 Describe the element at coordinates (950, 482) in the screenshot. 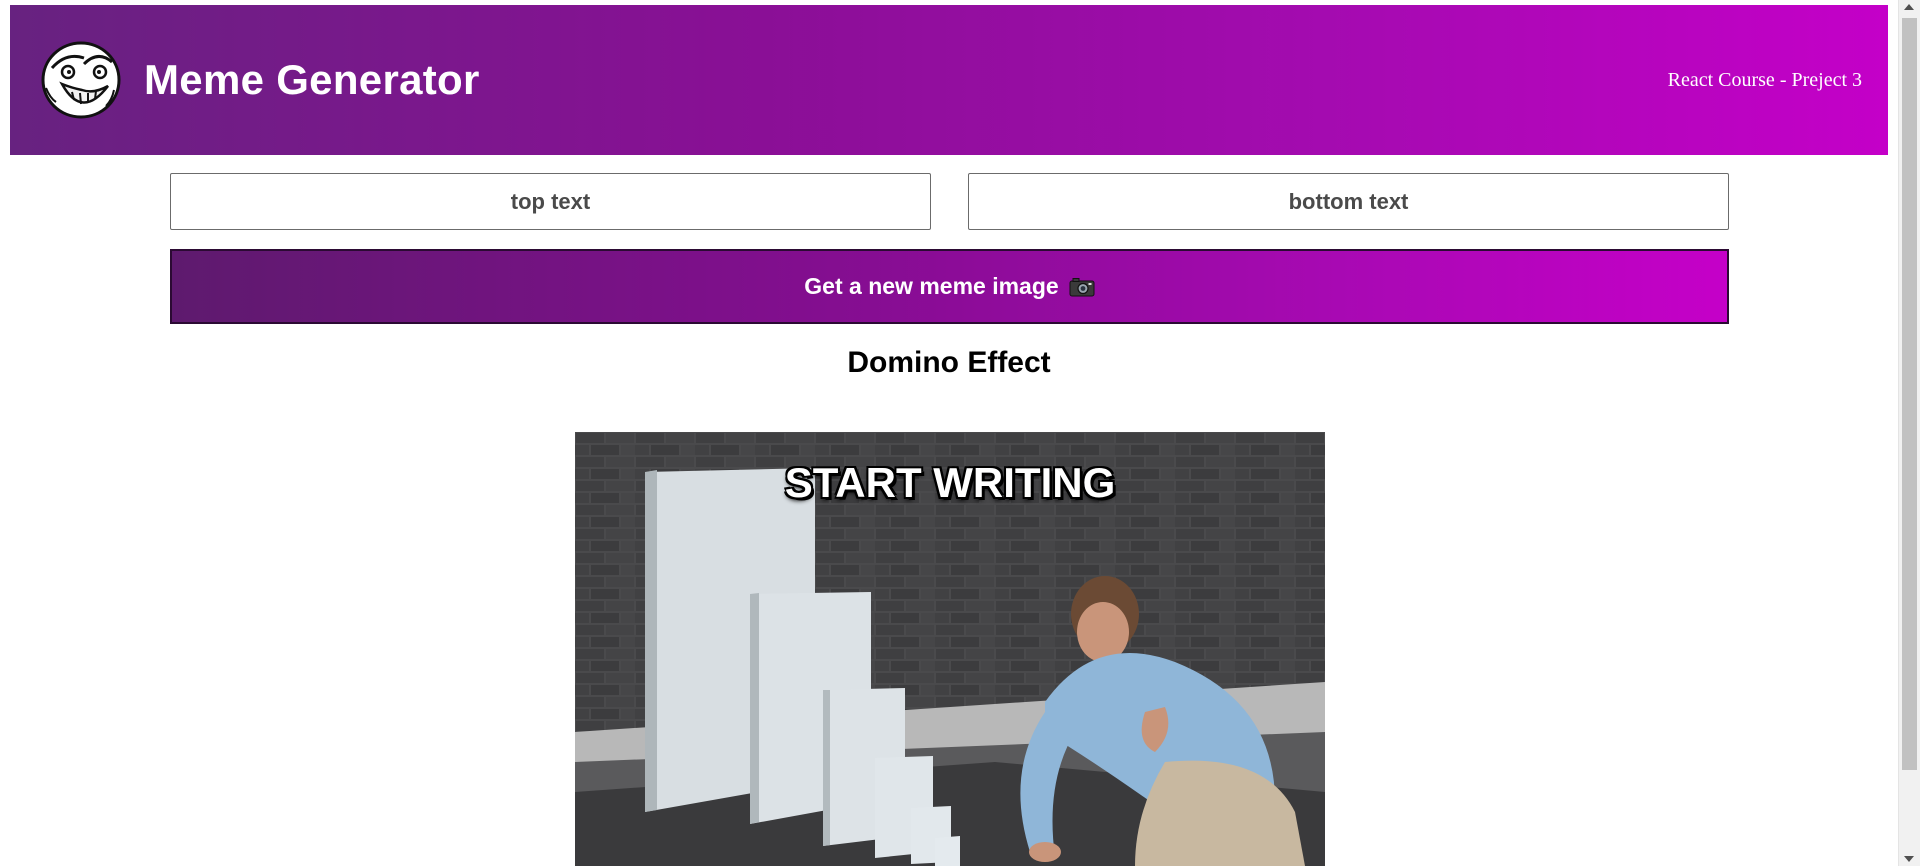

I see `meme-top-text: START WRITING` at that location.